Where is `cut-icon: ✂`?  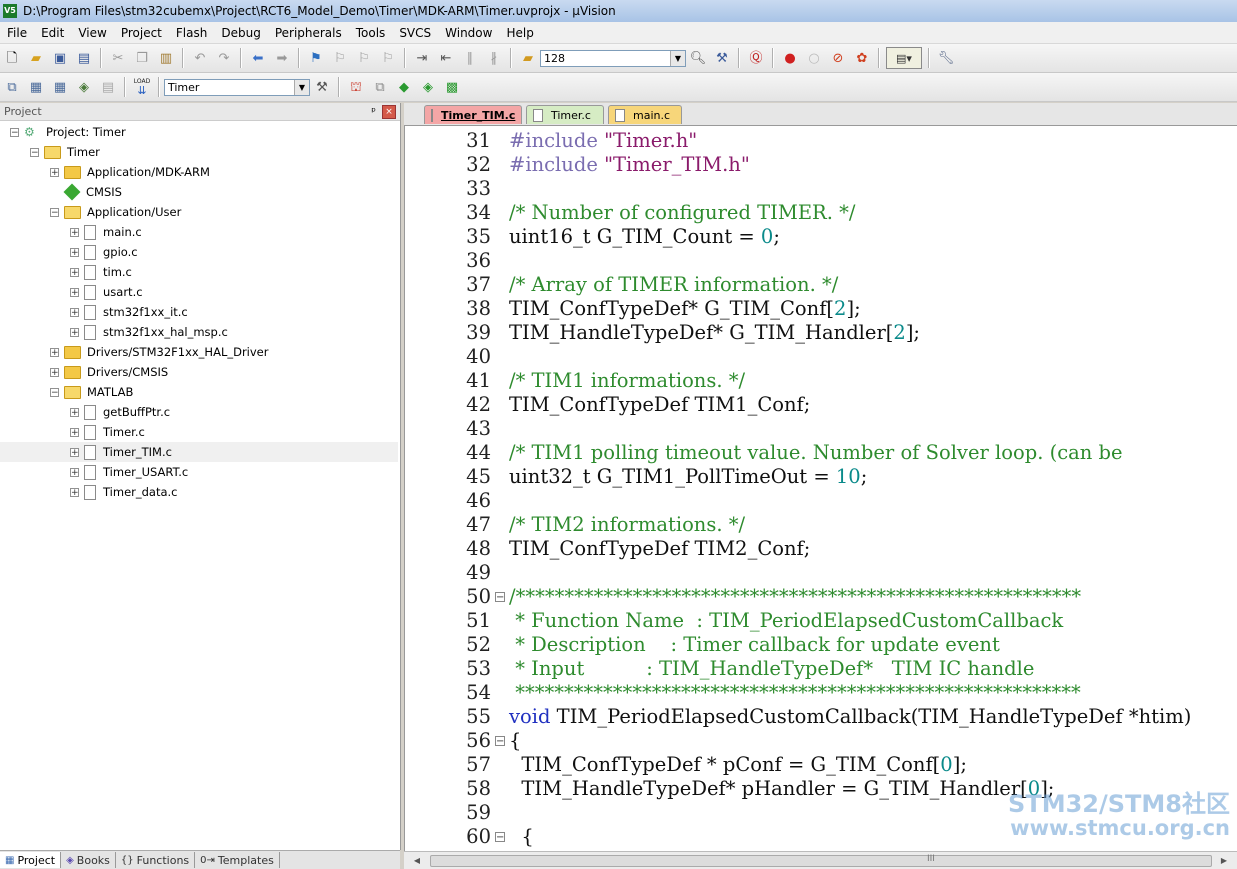
cut-icon: ✂ is located at coordinates (118, 58).